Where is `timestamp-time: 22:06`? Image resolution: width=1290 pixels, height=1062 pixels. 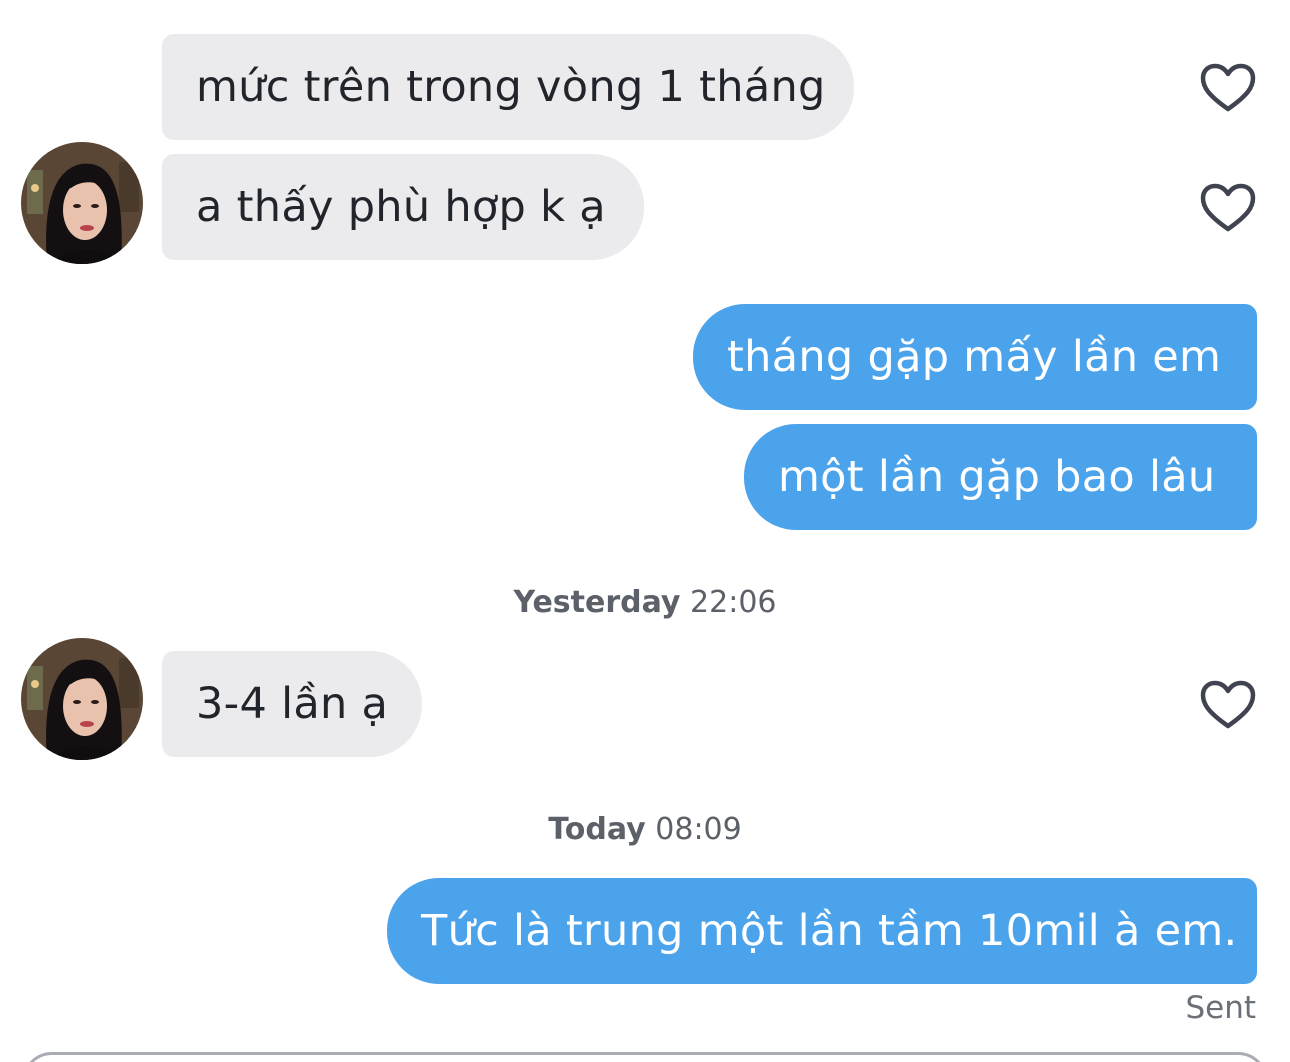 timestamp-time: 22:06 is located at coordinates (733, 602).